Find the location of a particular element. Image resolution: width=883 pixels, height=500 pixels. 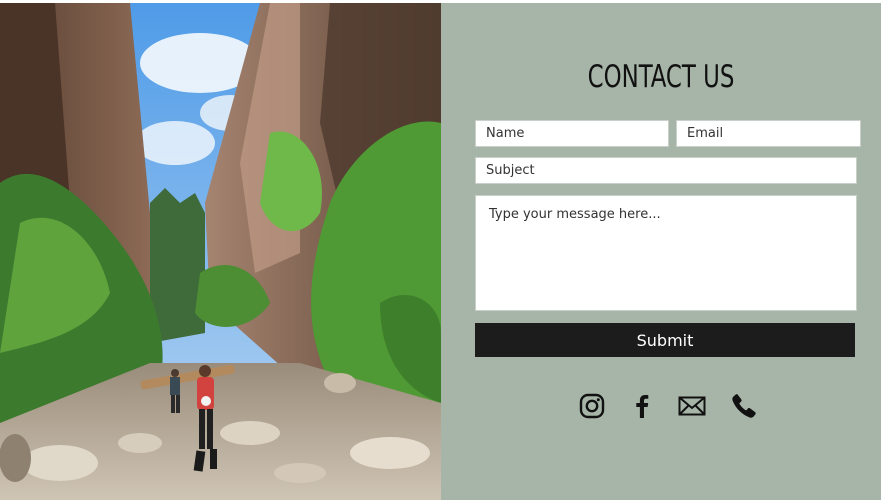

message-textarea is located at coordinates (666, 253).